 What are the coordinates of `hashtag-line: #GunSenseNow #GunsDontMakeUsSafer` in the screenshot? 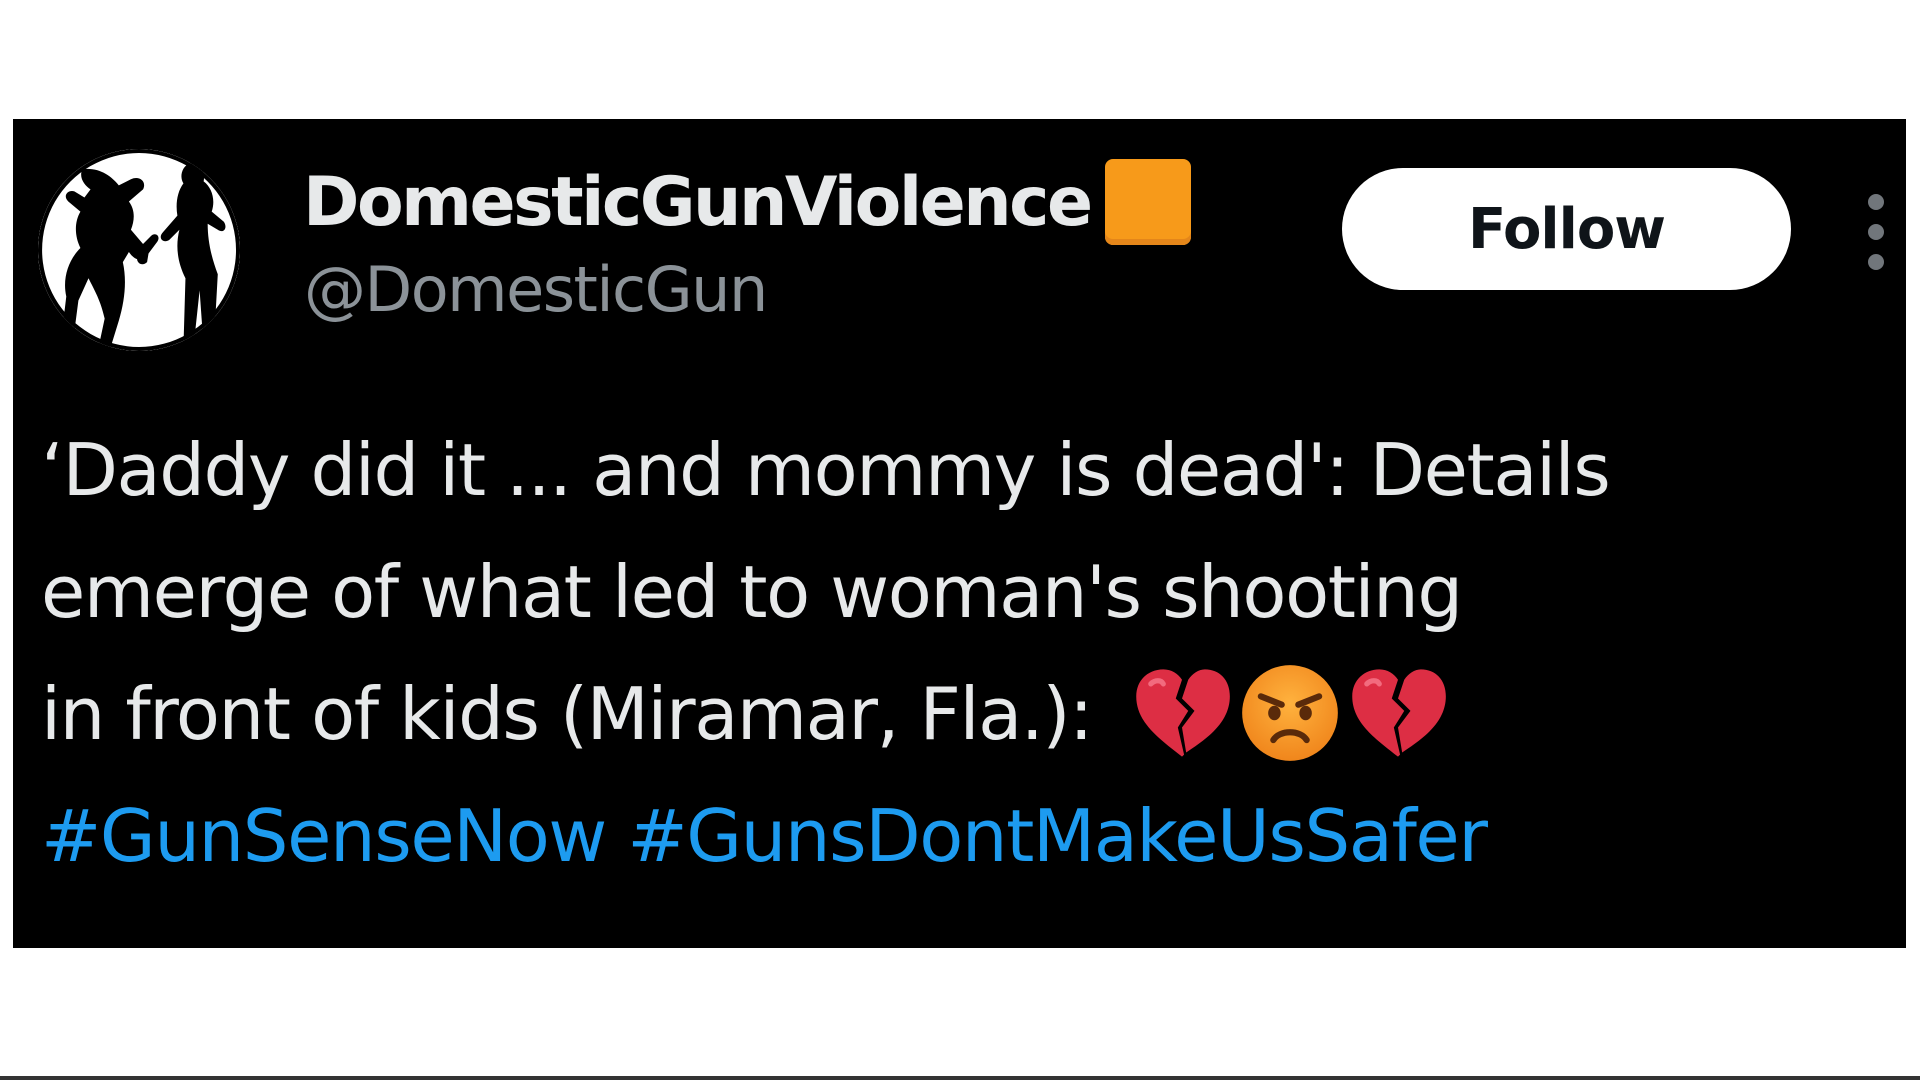 It's located at (971, 836).